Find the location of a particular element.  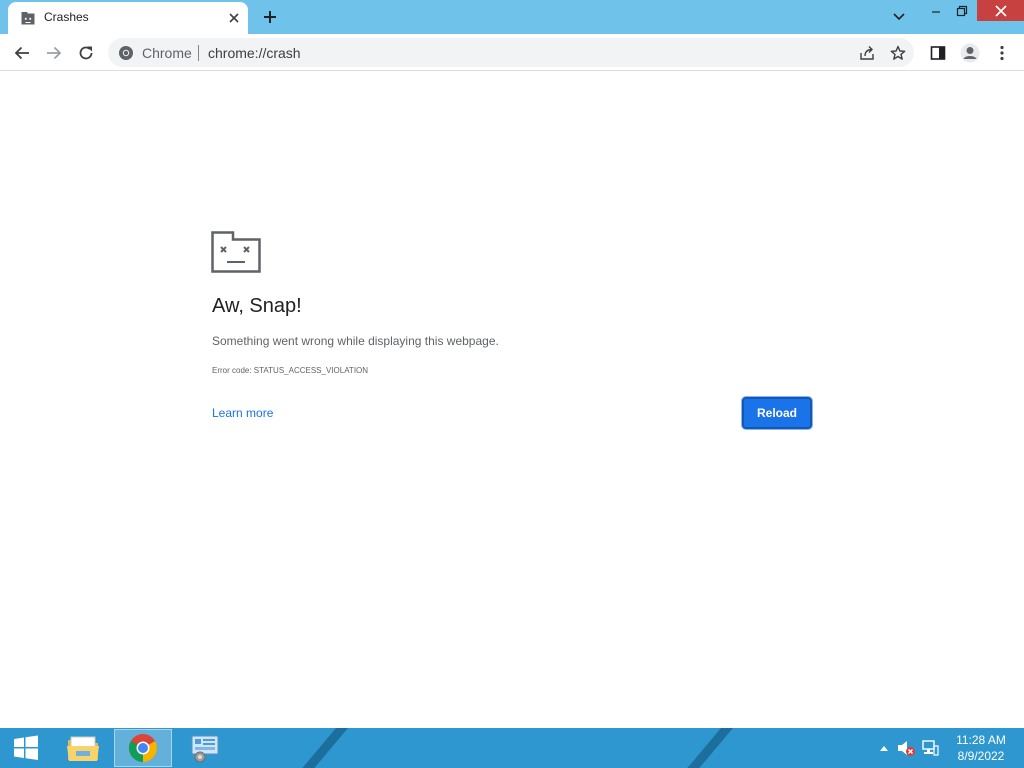

sad-tab-icon is located at coordinates (236, 252).